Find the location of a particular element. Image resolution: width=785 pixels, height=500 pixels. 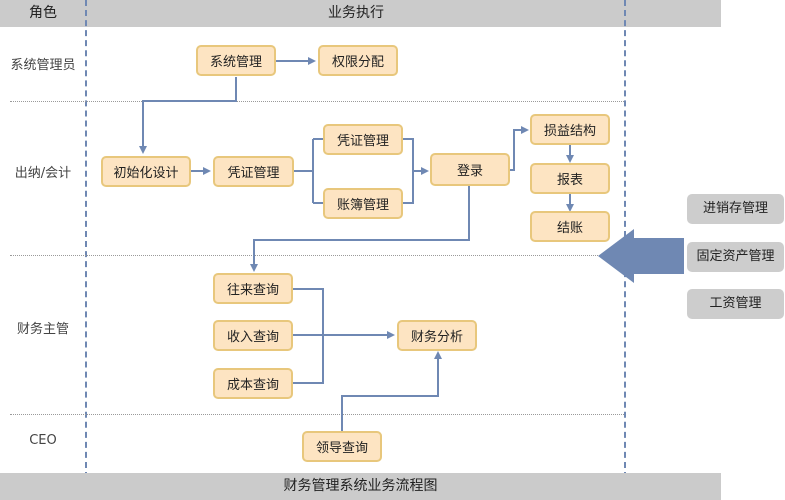

connector-sys-to-init is located at coordinates (188, 115).